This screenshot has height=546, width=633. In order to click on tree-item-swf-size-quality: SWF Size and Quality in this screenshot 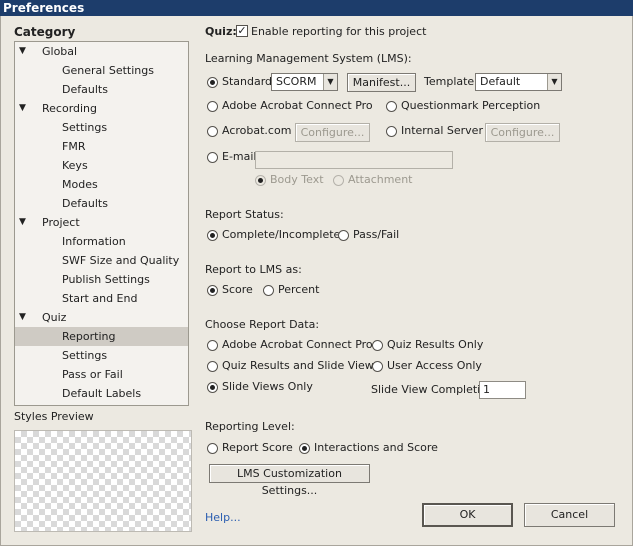, I will do `click(101, 260)`.